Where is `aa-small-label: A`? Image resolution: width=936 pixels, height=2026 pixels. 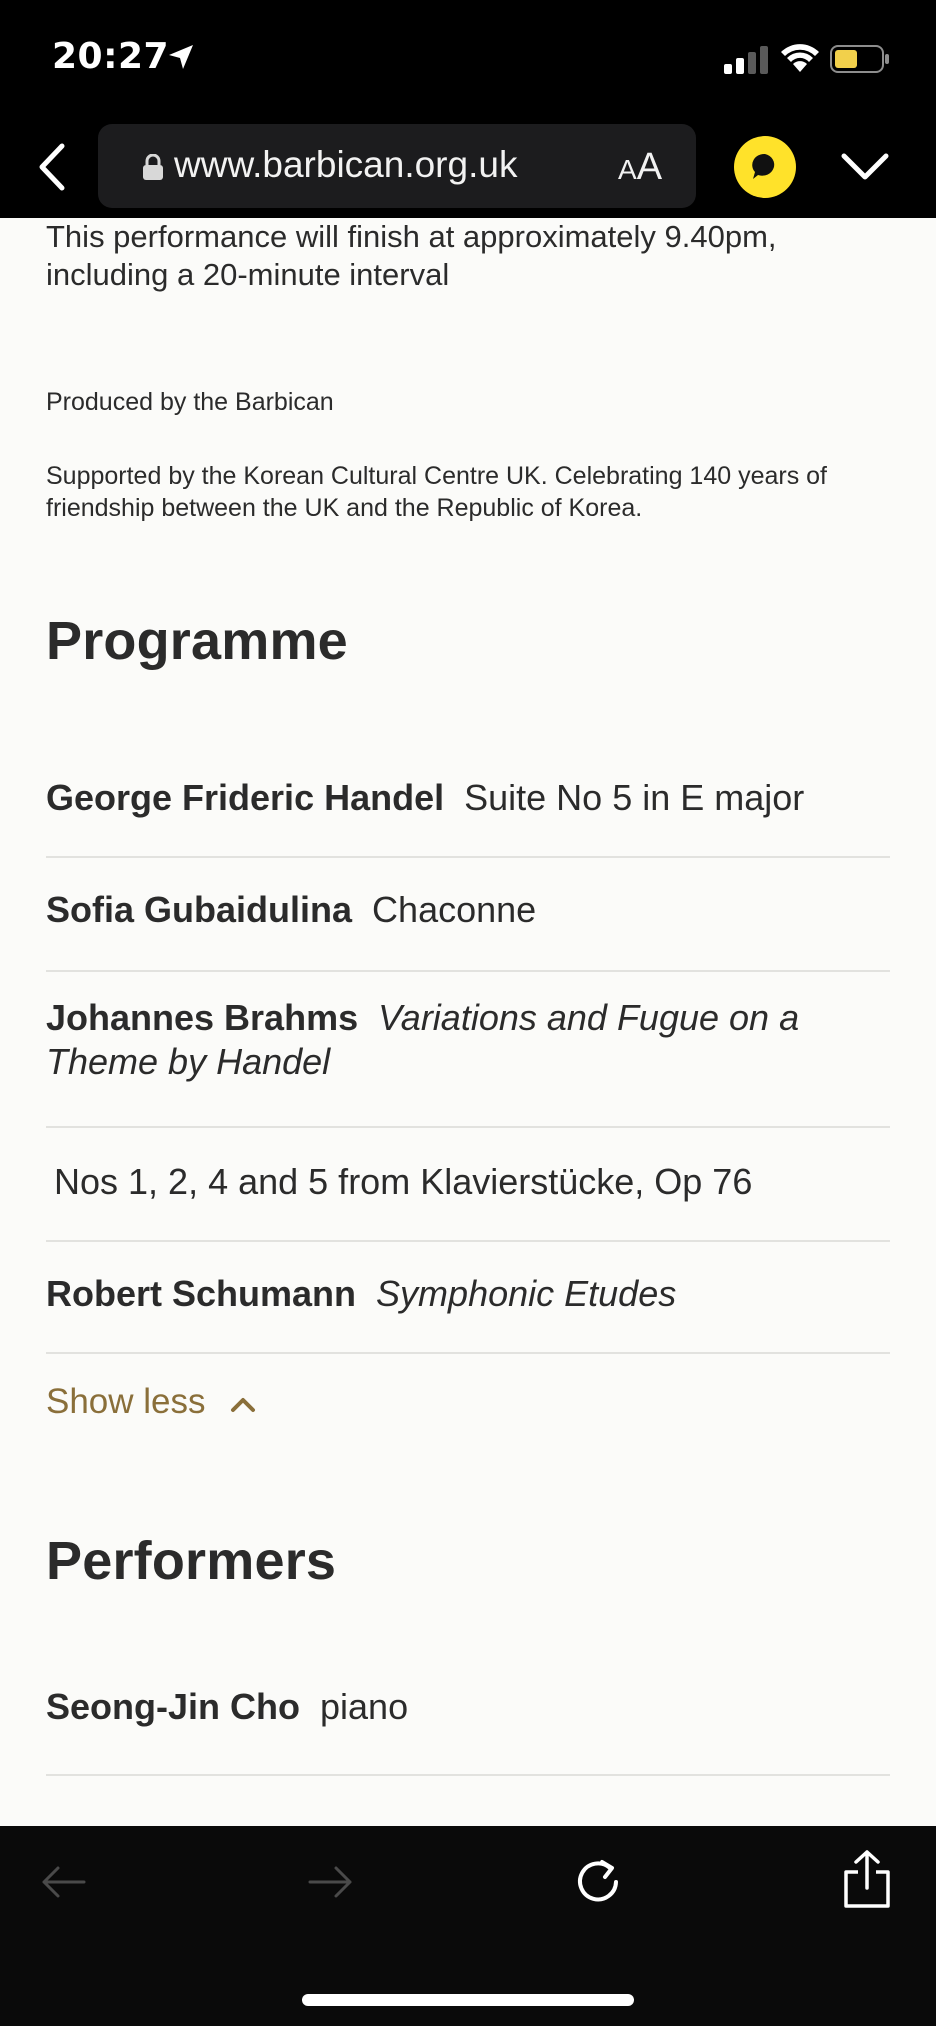
aa-small-label: A is located at coordinates (627, 169).